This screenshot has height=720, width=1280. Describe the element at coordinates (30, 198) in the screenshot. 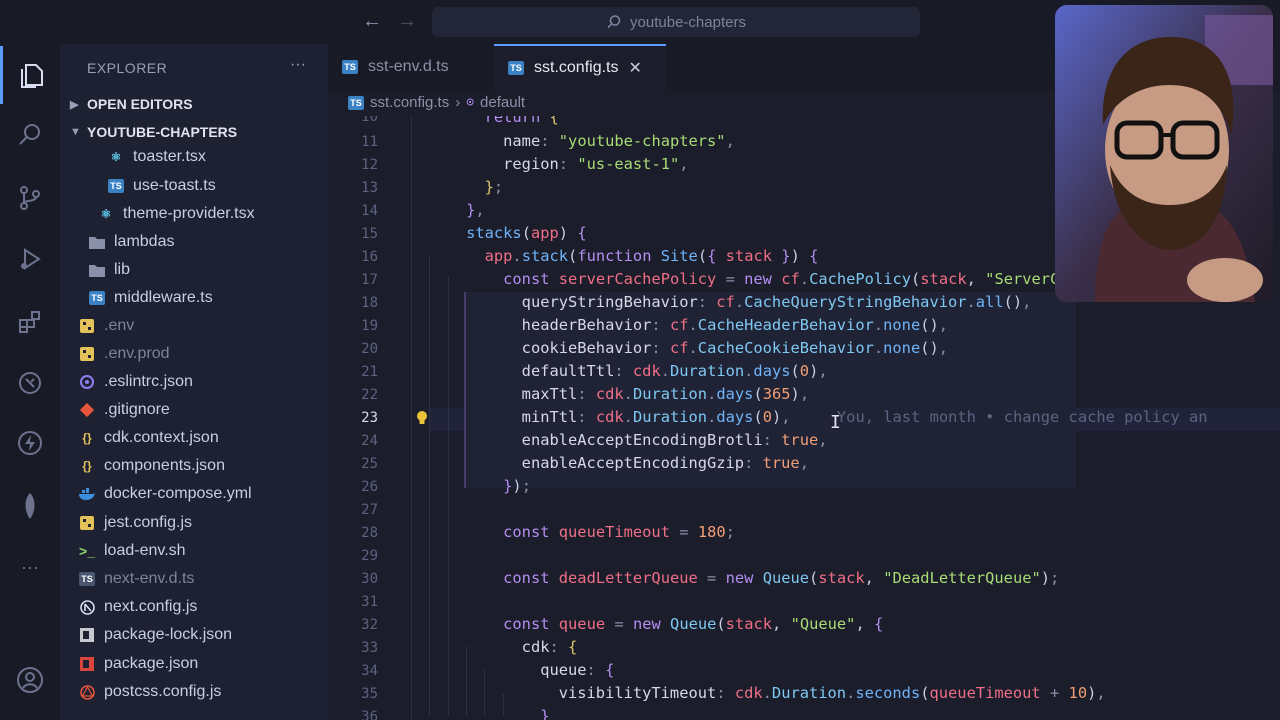

I see `source-control-icon` at that location.